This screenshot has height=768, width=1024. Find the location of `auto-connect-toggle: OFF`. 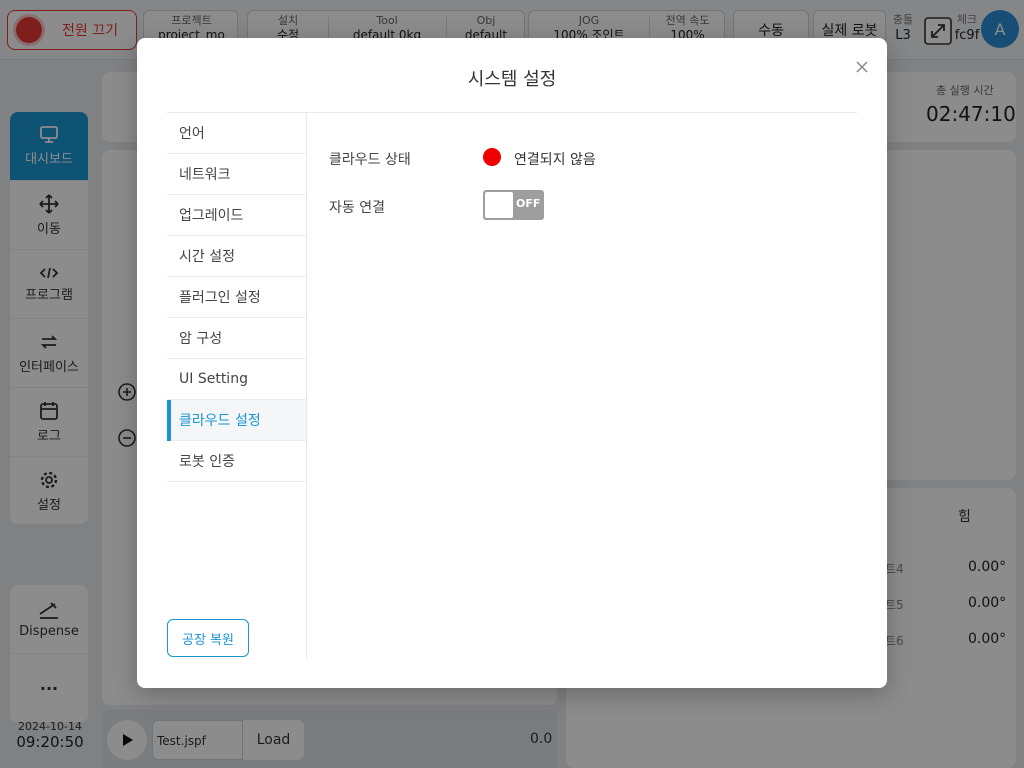

auto-connect-toggle: OFF is located at coordinates (513, 205).